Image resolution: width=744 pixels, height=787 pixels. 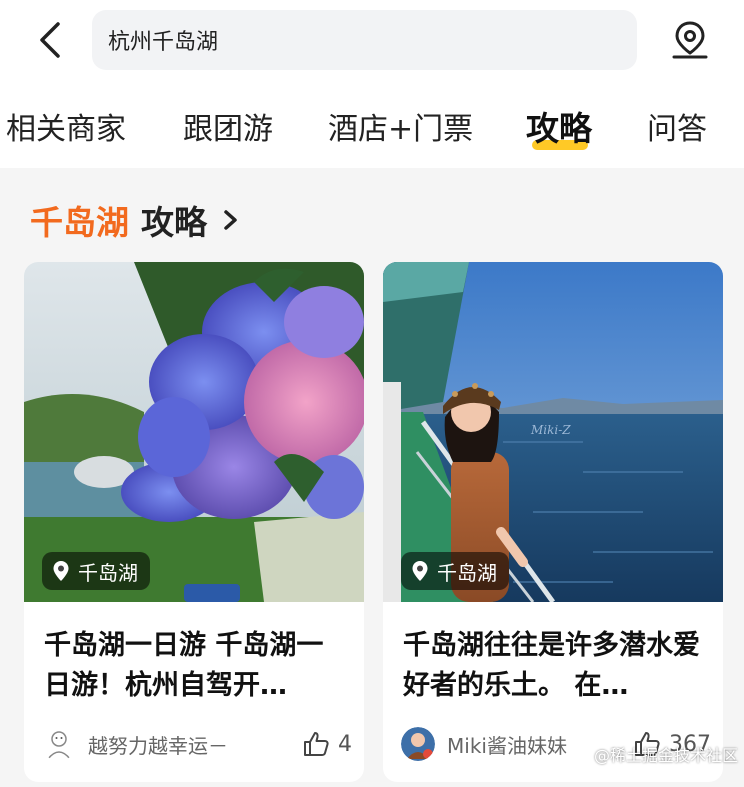 I want to click on tab-related-merchants: 相关商家, so click(x=66, y=126).